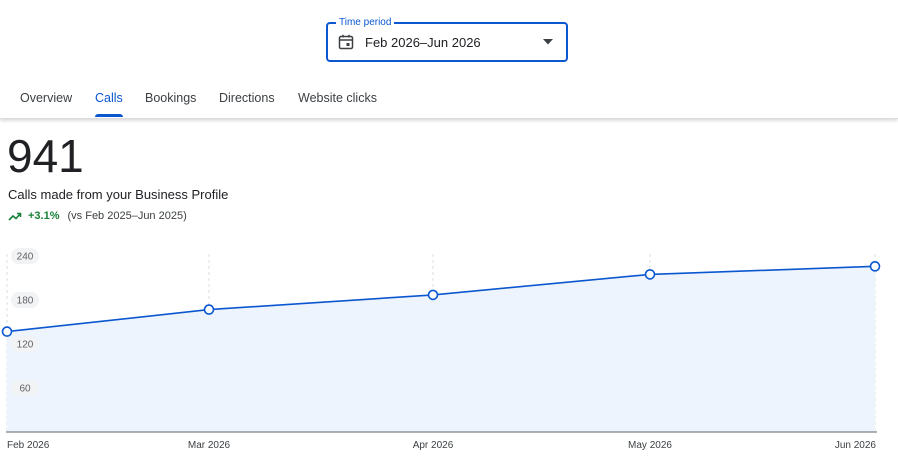 This screenshot has width=898, height=466. I want to click on tab-website-clicks: Website clicks, so click(337, 98).